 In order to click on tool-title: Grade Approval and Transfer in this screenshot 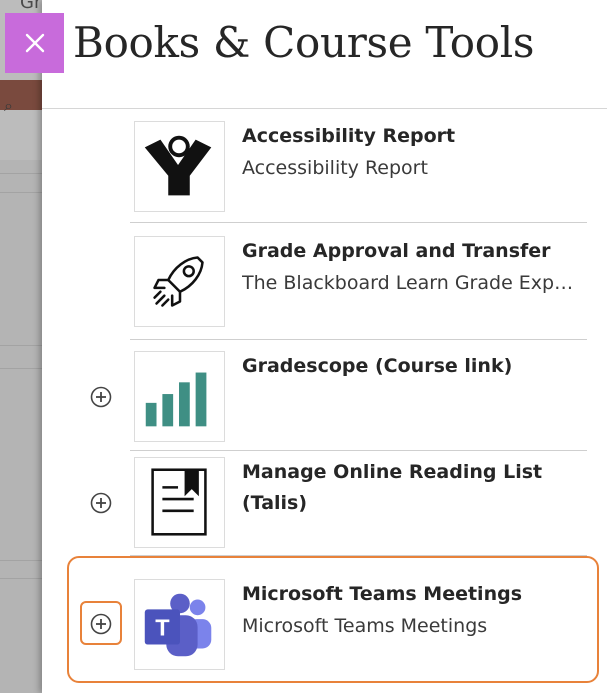, I will do `click(396, 251)`.